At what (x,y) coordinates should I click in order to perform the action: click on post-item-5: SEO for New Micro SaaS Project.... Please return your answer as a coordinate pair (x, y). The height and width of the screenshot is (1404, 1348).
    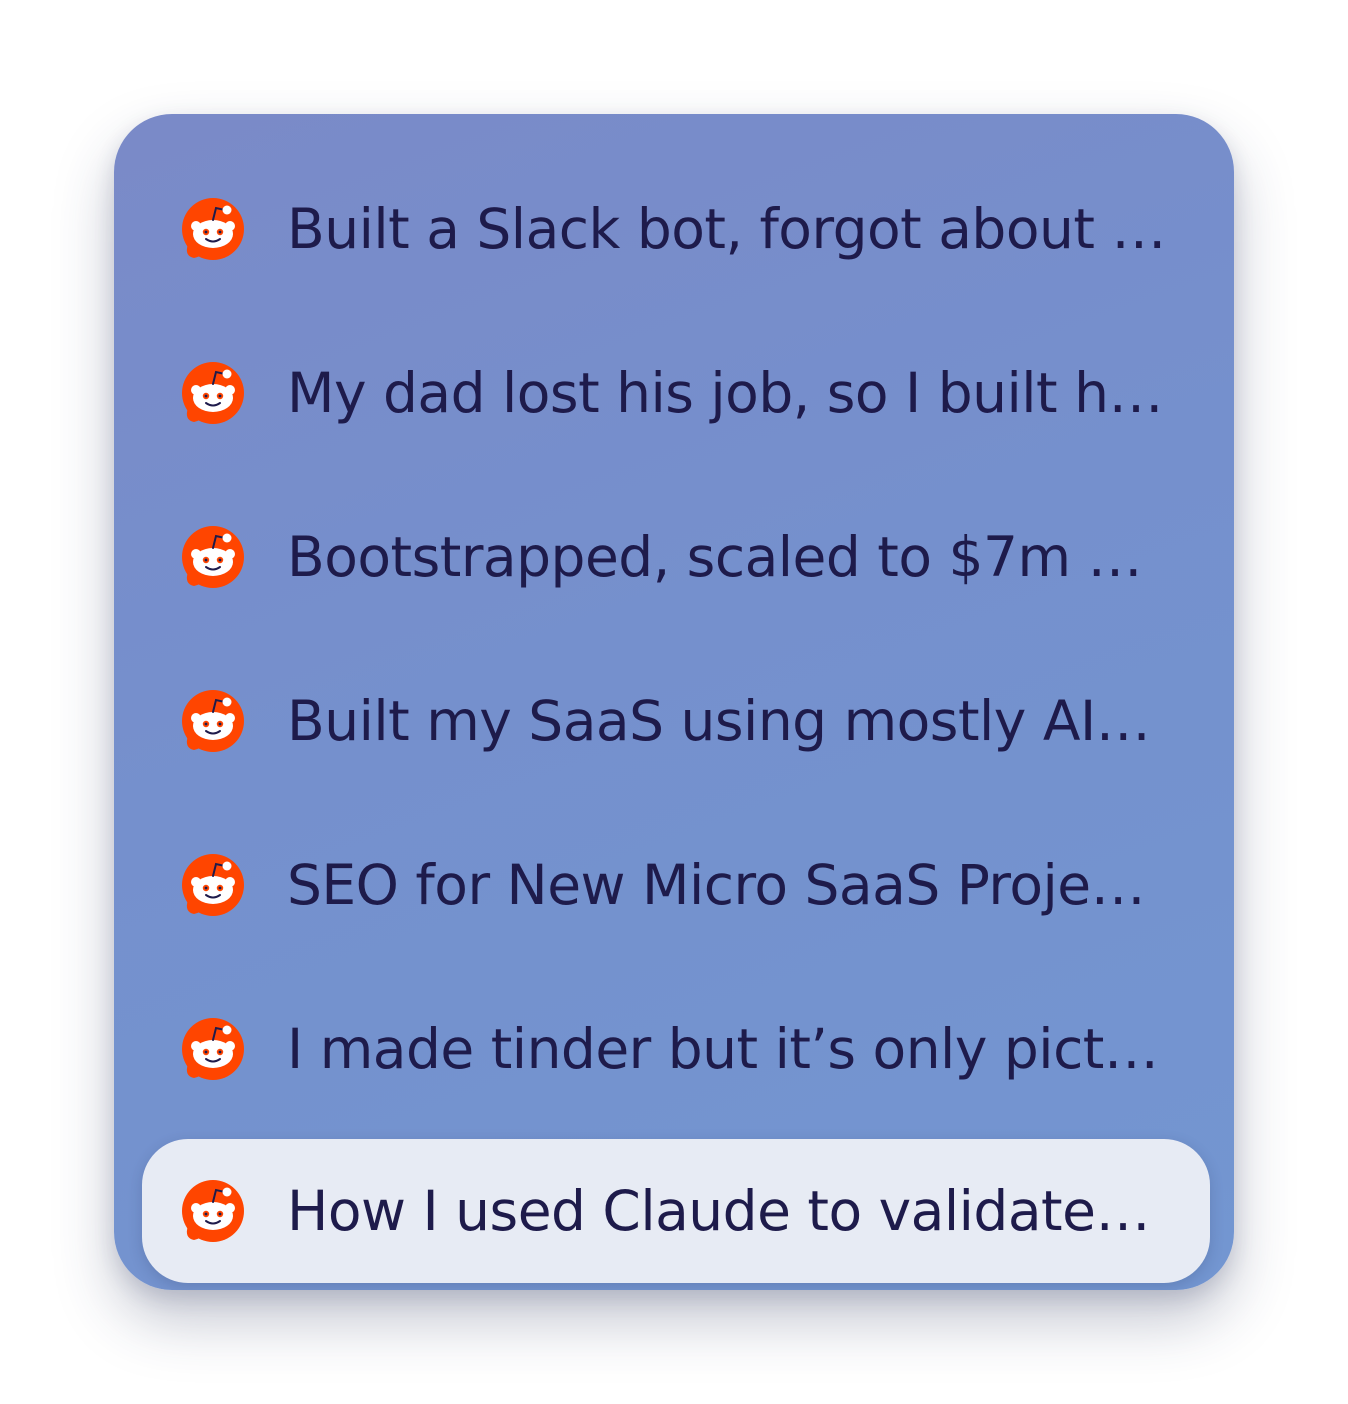
    Looking at the image, I should click on (676, 885).